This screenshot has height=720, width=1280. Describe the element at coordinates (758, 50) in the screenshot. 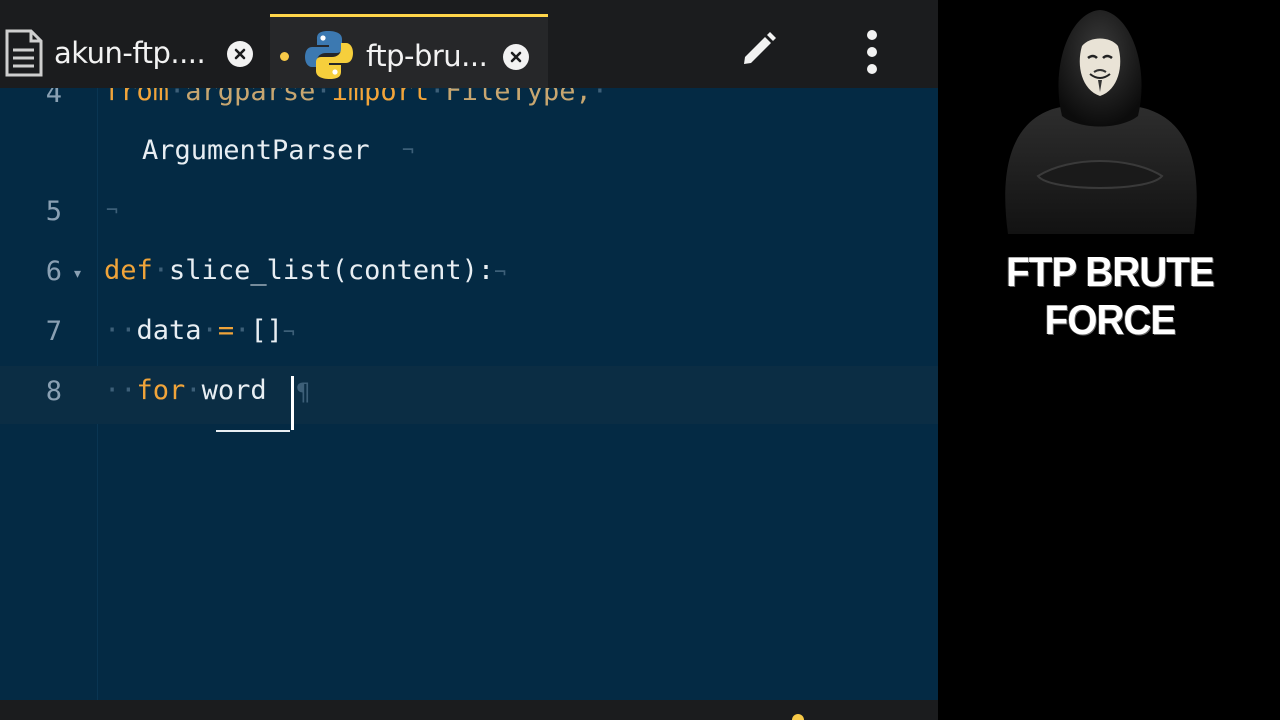

I see `pencil-icon` at that location.